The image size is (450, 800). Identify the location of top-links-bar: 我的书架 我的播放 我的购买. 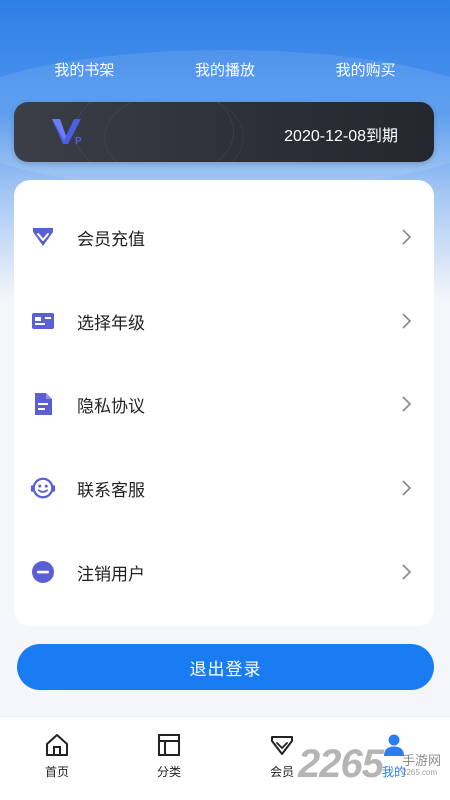
(225, 69).